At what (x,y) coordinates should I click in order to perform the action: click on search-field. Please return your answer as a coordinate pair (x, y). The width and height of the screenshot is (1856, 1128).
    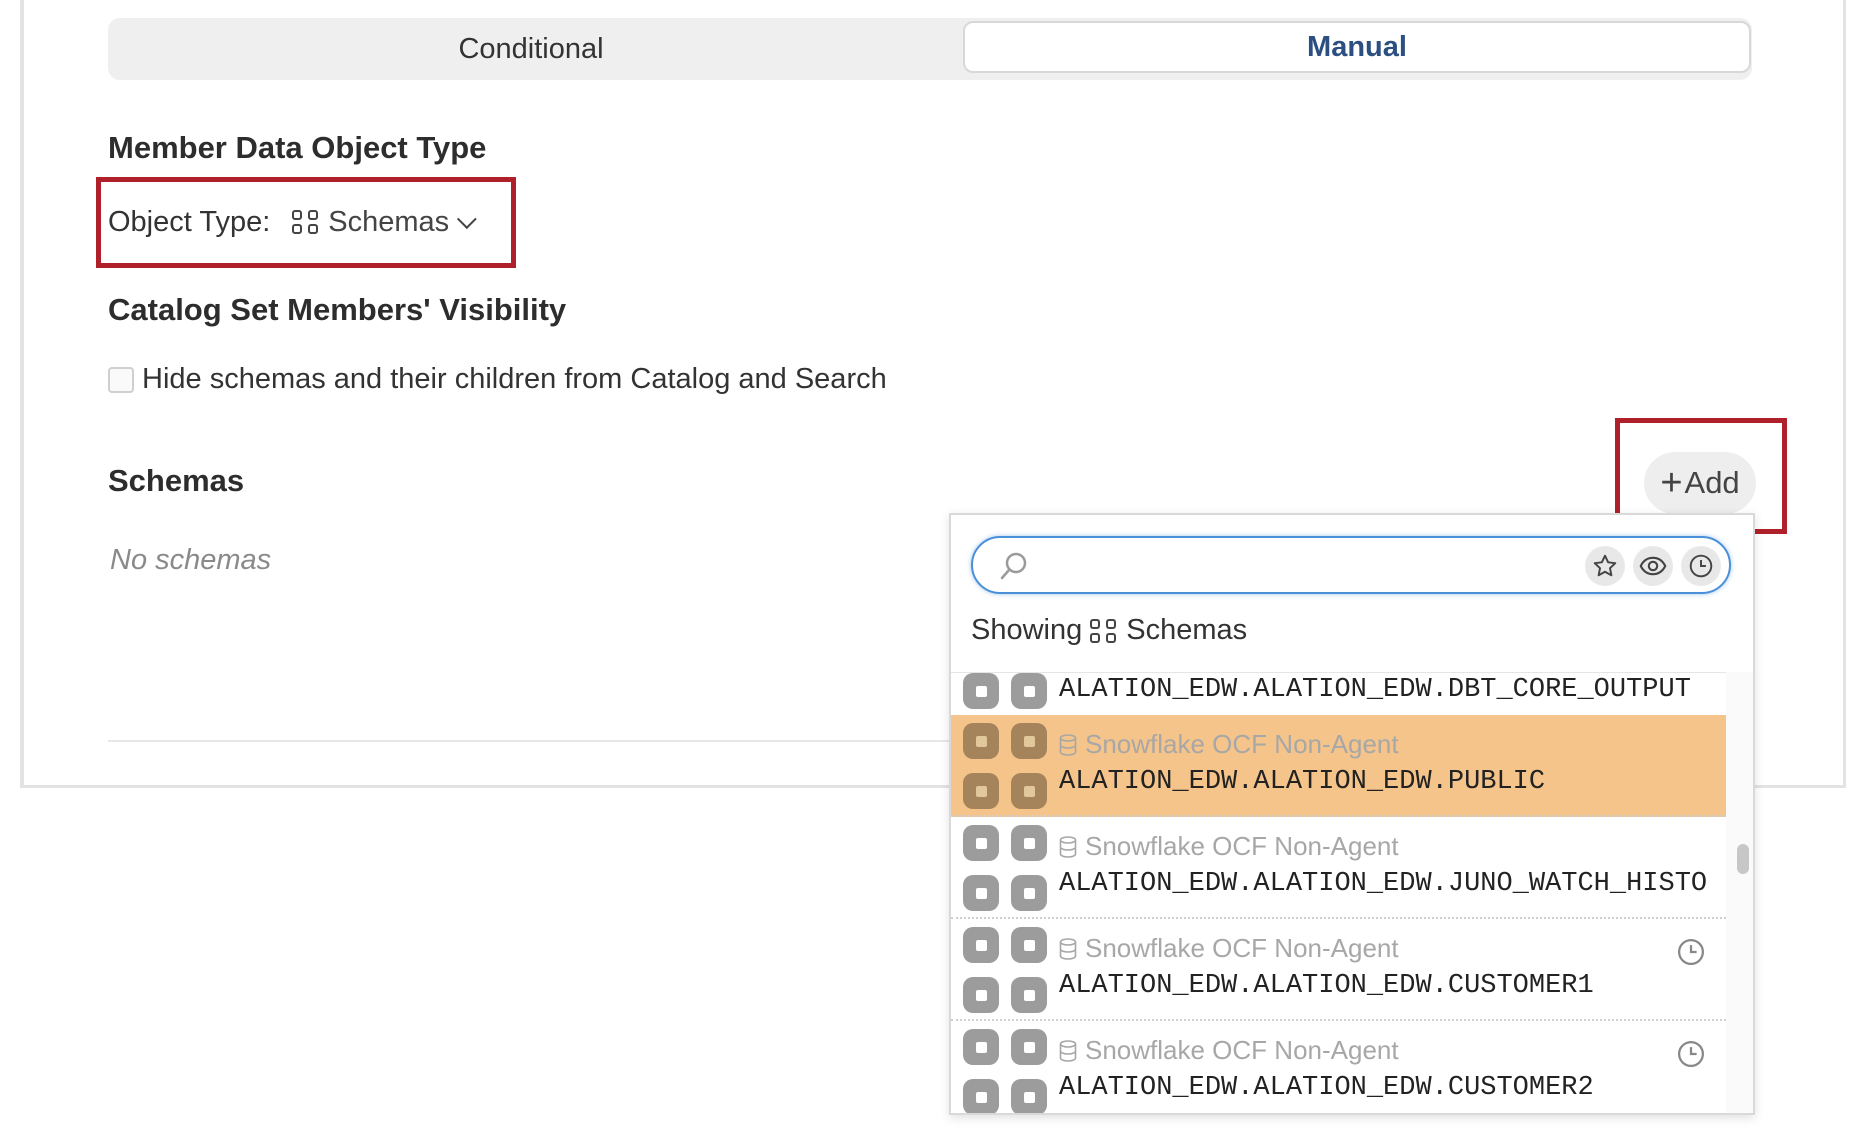
    Looking at the image, I should click on (1351, 565).